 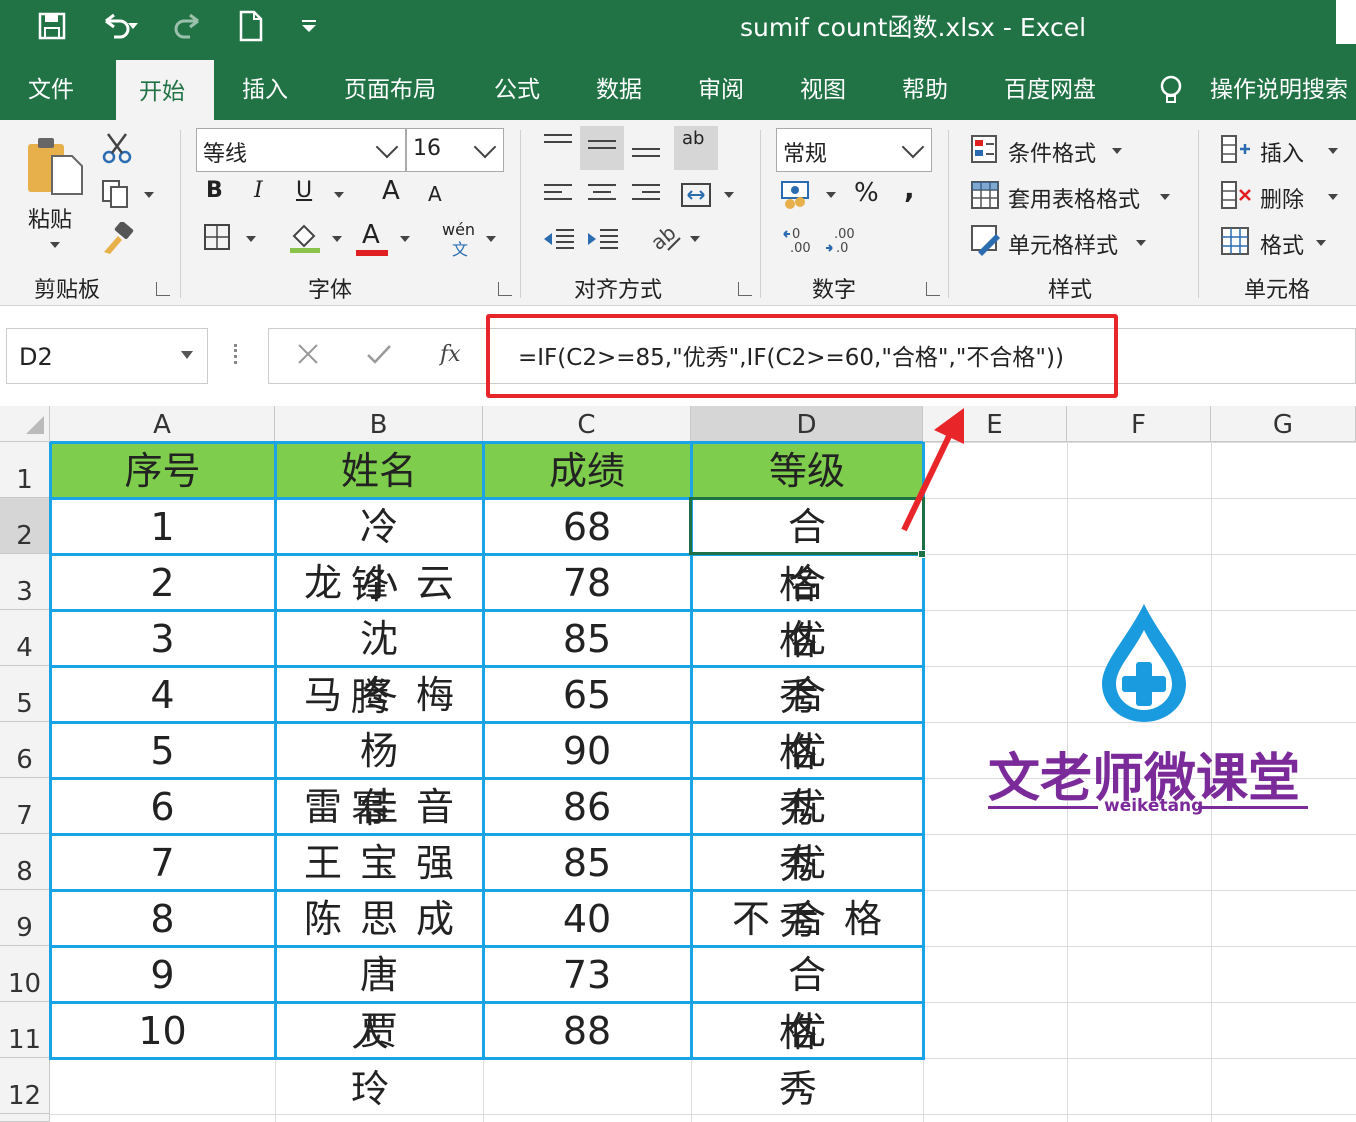 What do you see at coordinates (491, 239) in the screenshot?
I see `phonetic-dropdown-icon` at bounding box center [491, 239].